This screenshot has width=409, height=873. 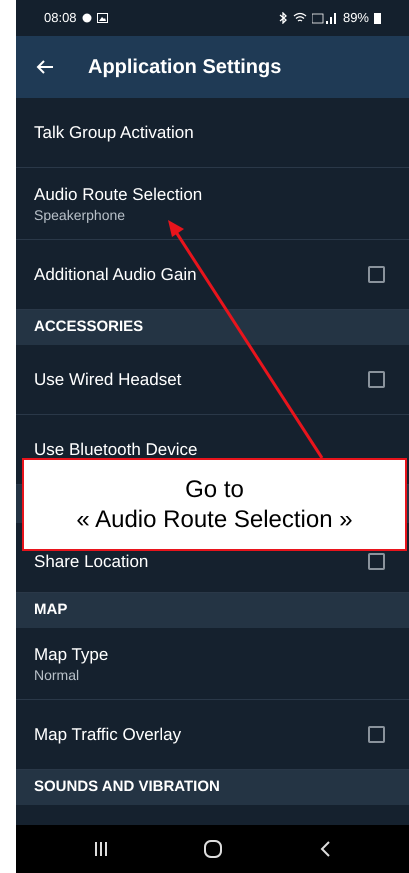 What do you see at coordinates (283, 18) in the screenshot?
I see `bluetooth-icon` at bounding box center [283, 18].